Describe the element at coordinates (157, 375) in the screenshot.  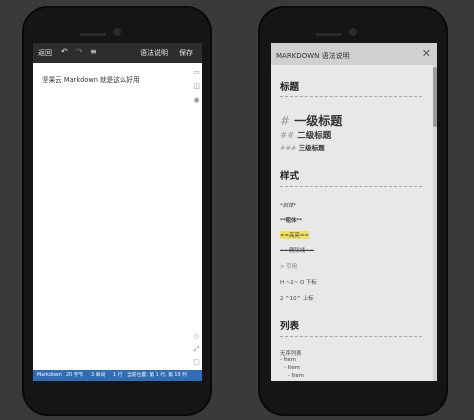
I see `status-position: 当前位置: 第 1 行, 第 19 列` at that location.